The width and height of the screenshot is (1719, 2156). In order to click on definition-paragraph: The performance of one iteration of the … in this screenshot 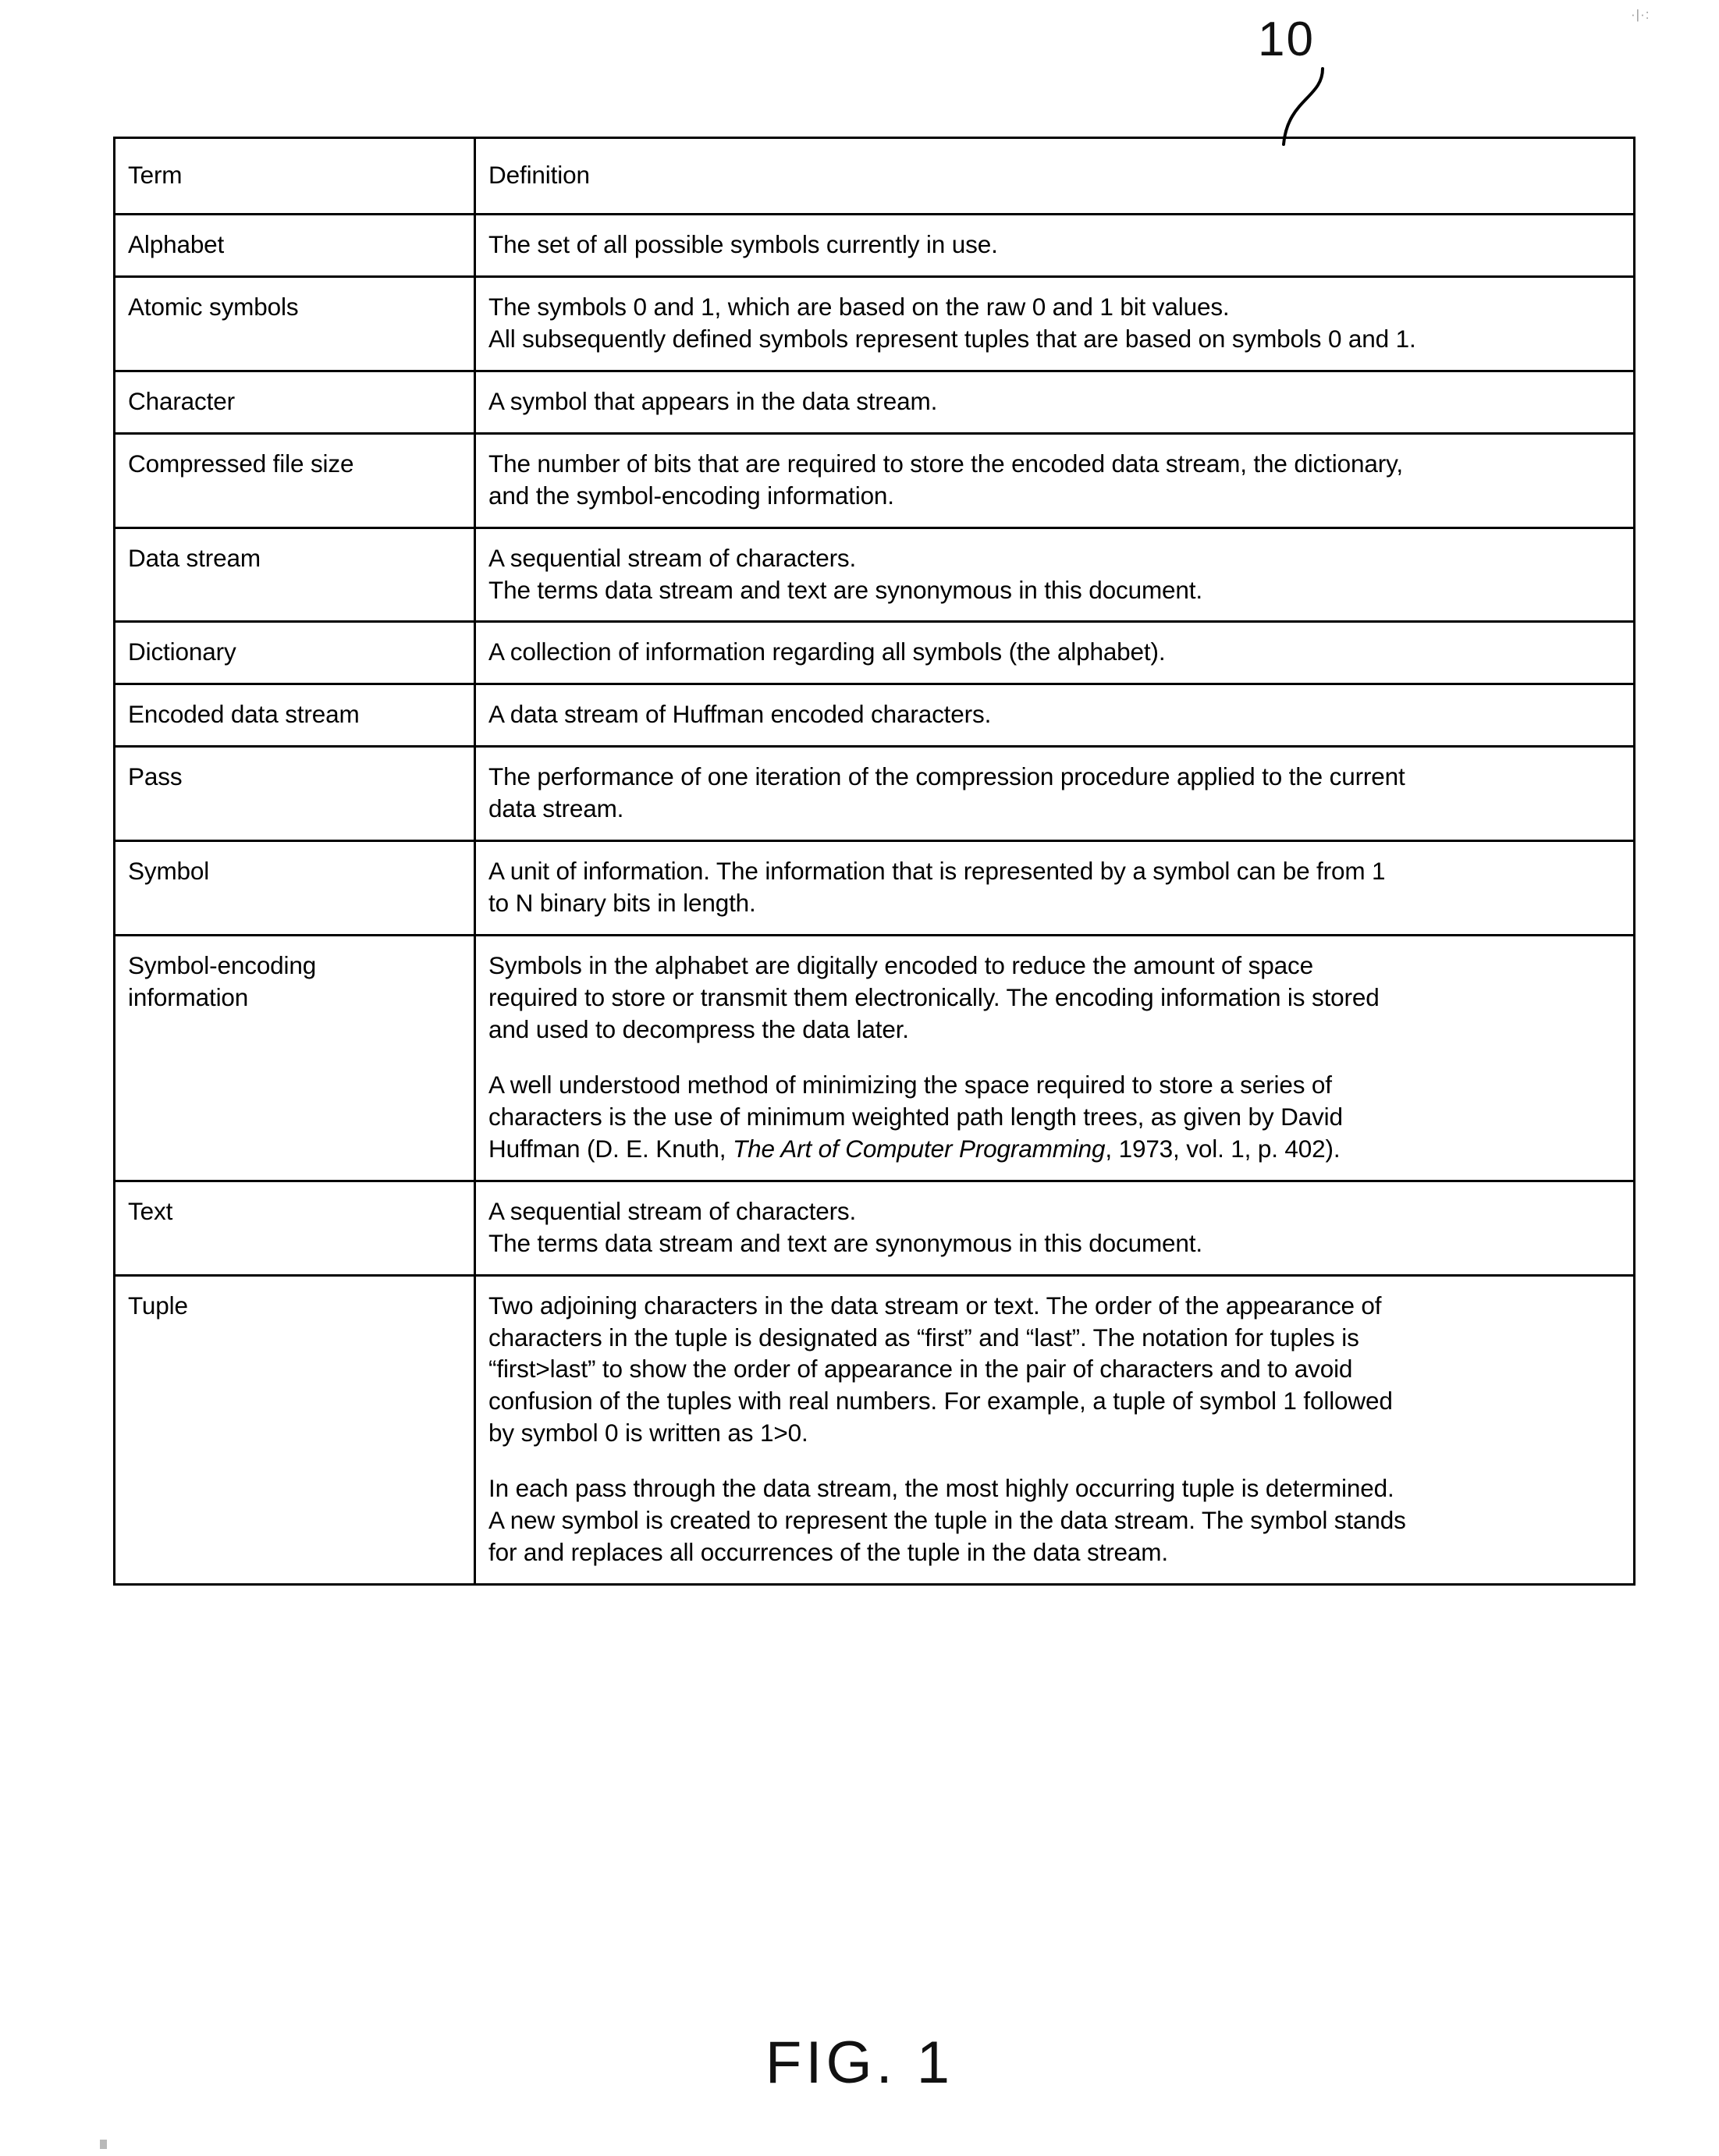, I will do `click(1054, 793)`.